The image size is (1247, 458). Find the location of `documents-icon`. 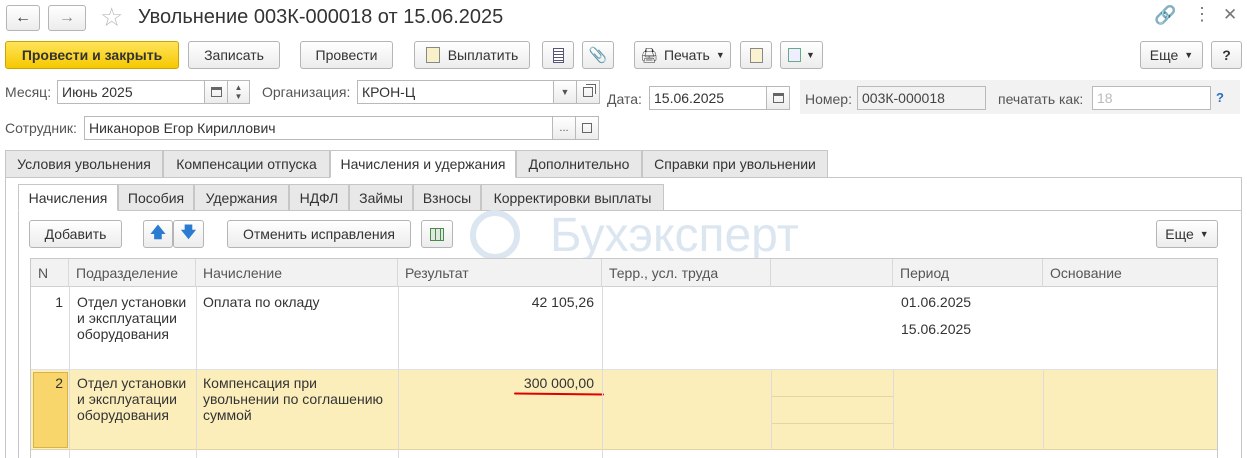

documents-icon is located at coordinates (795, 55).